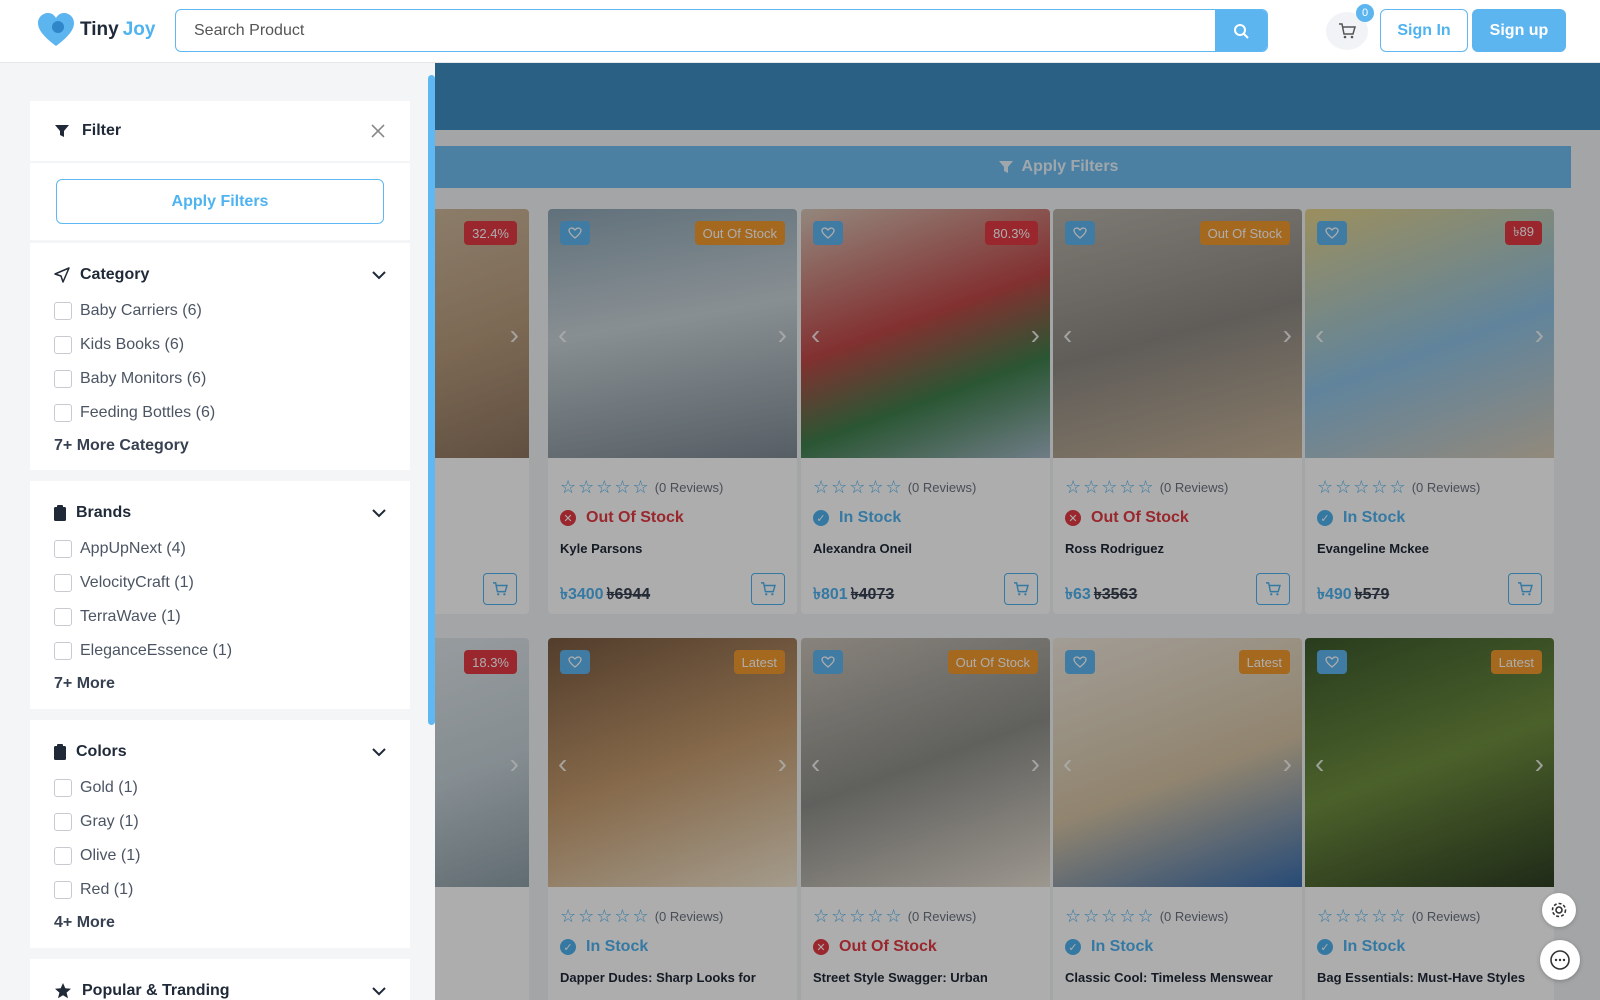  I want to click on apply-filters-bar: Apply Filters, so click(1003, 167).